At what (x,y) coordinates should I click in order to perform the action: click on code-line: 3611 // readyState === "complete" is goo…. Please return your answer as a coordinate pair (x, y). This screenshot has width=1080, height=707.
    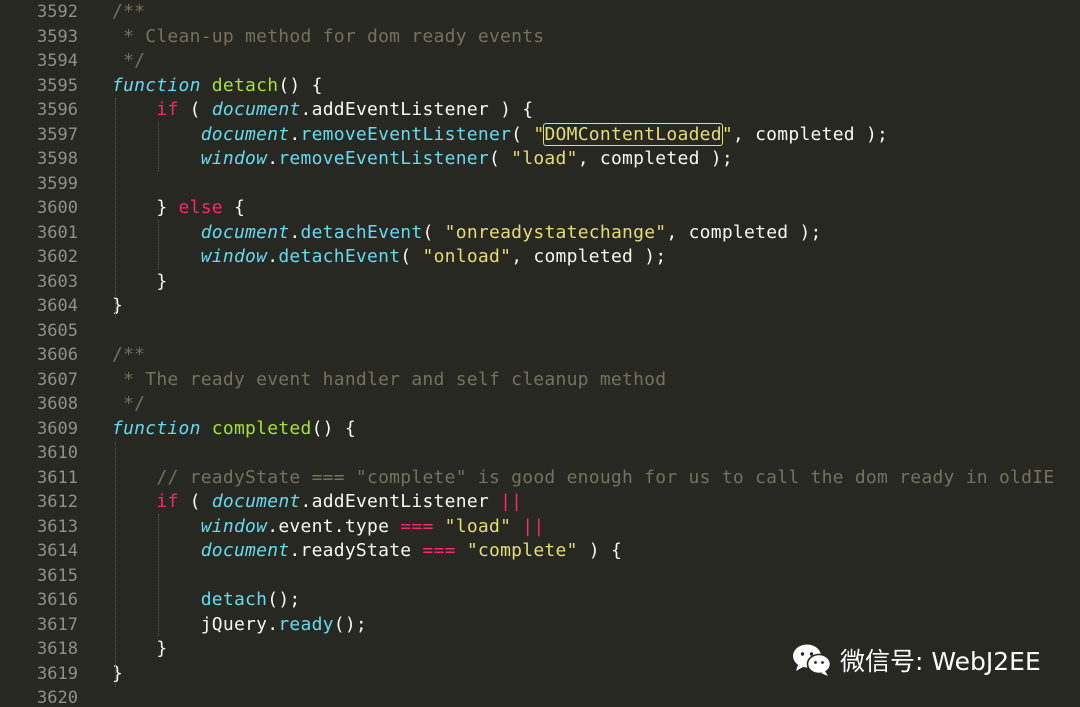
    Looking at the image, I should click on (540, 478).